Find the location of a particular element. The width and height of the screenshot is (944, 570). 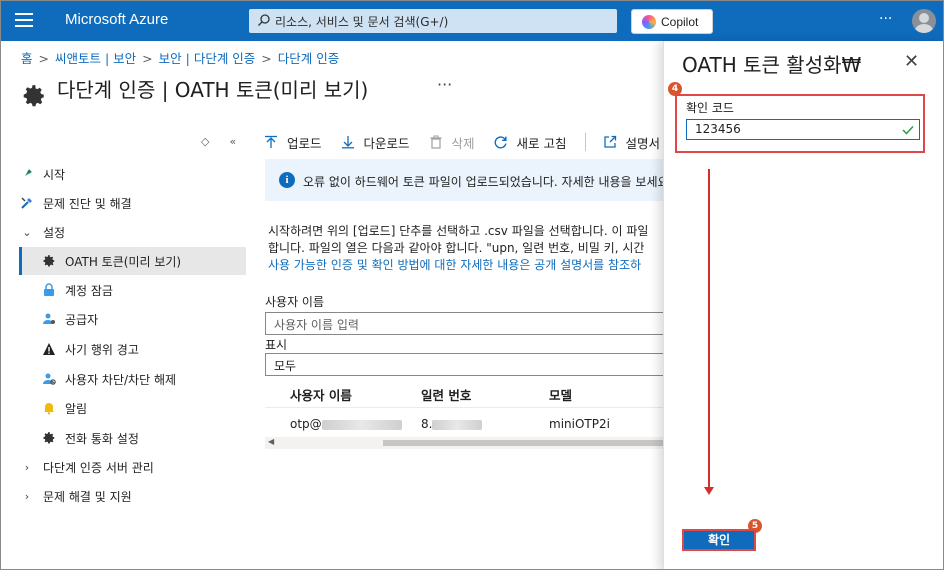

username-filter-input: 사용자 이름 입력 is located at coordinates (465, 323).